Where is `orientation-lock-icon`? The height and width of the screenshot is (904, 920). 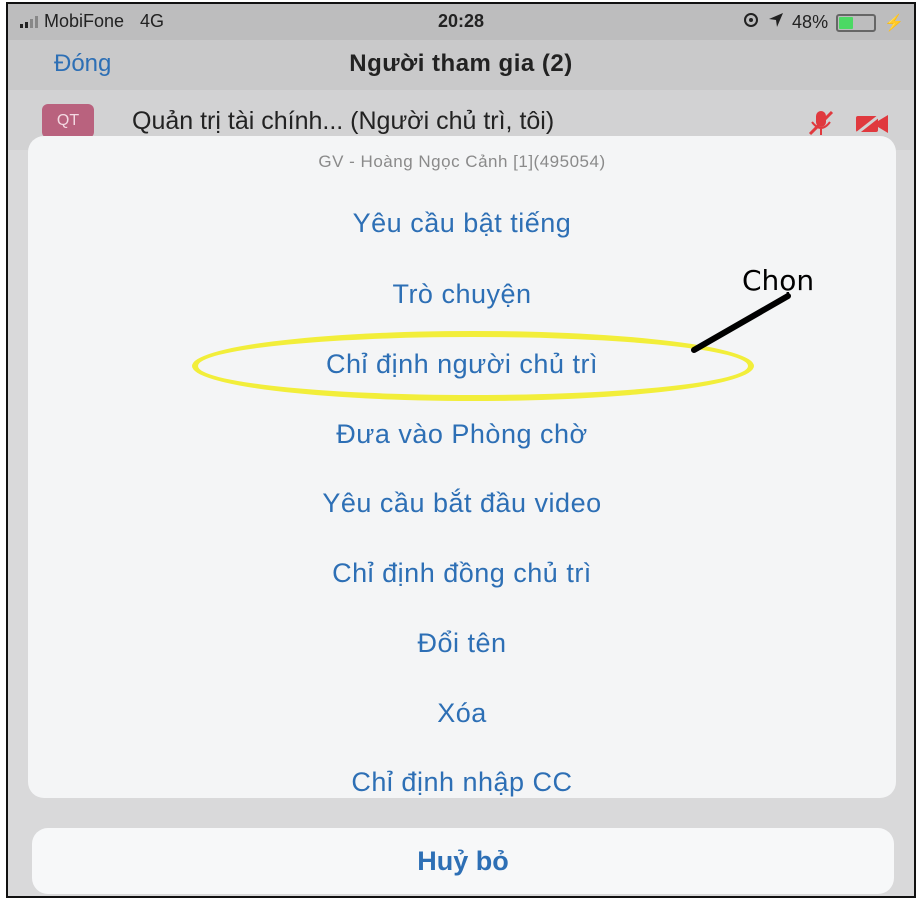
orientation-lock-icon is located at coordinates (751, 22).